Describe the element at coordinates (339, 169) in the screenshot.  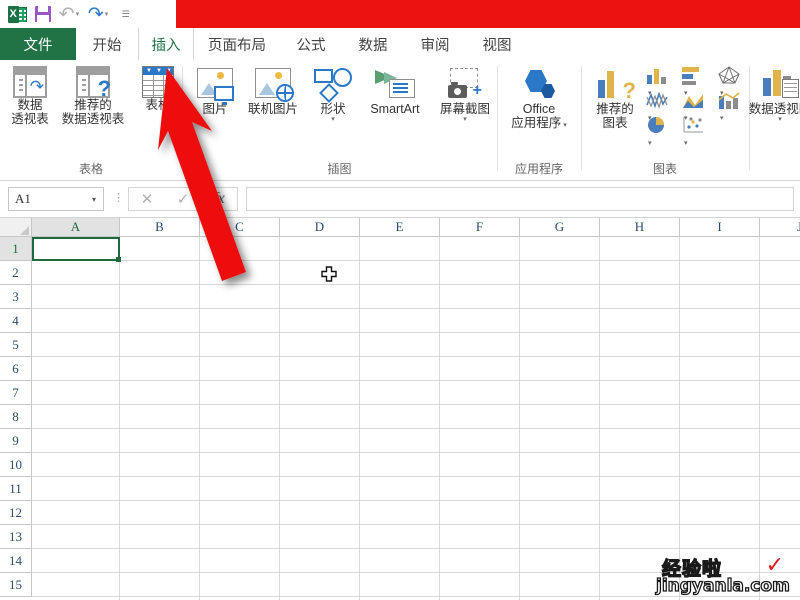
I see `group-label-illustrations: 插图` at that location.